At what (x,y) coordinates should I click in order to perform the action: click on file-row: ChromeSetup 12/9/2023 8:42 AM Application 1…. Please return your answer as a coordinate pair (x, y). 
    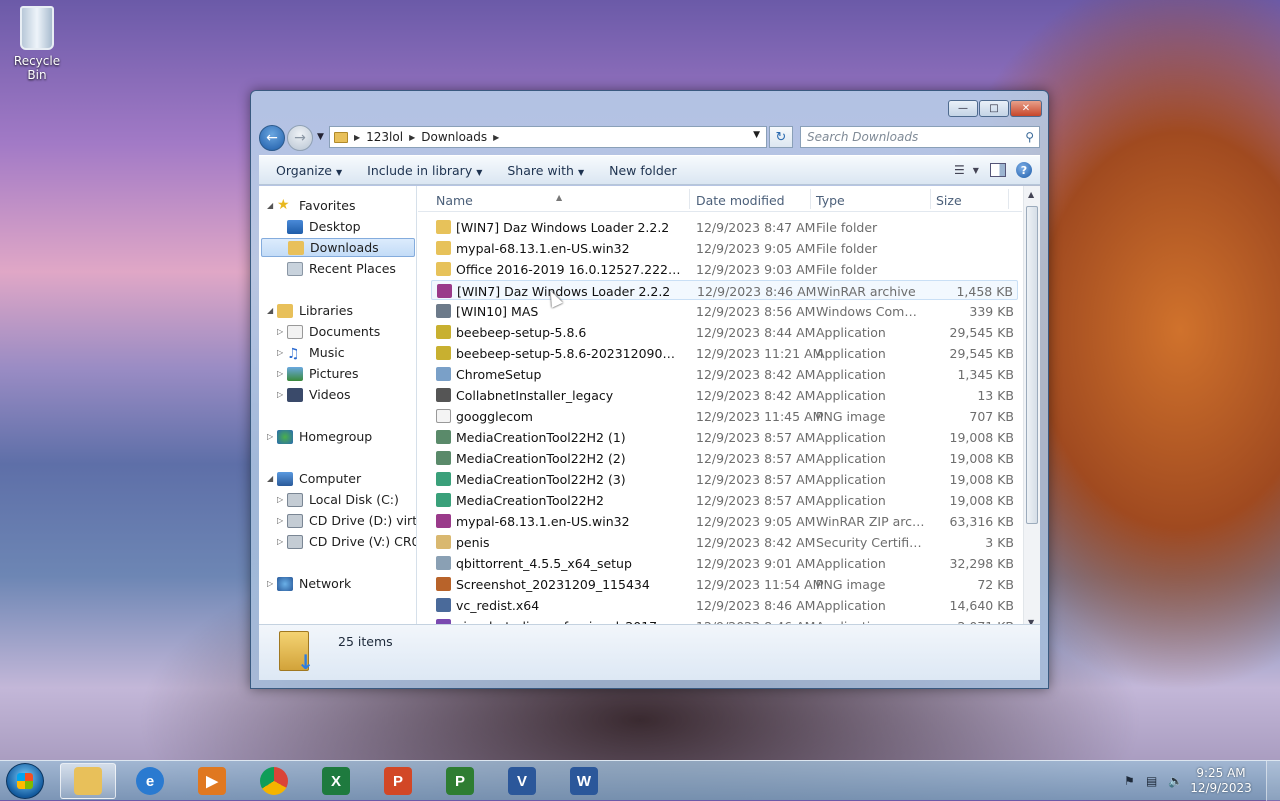
    Looking at the image, I should click on (724, 374).